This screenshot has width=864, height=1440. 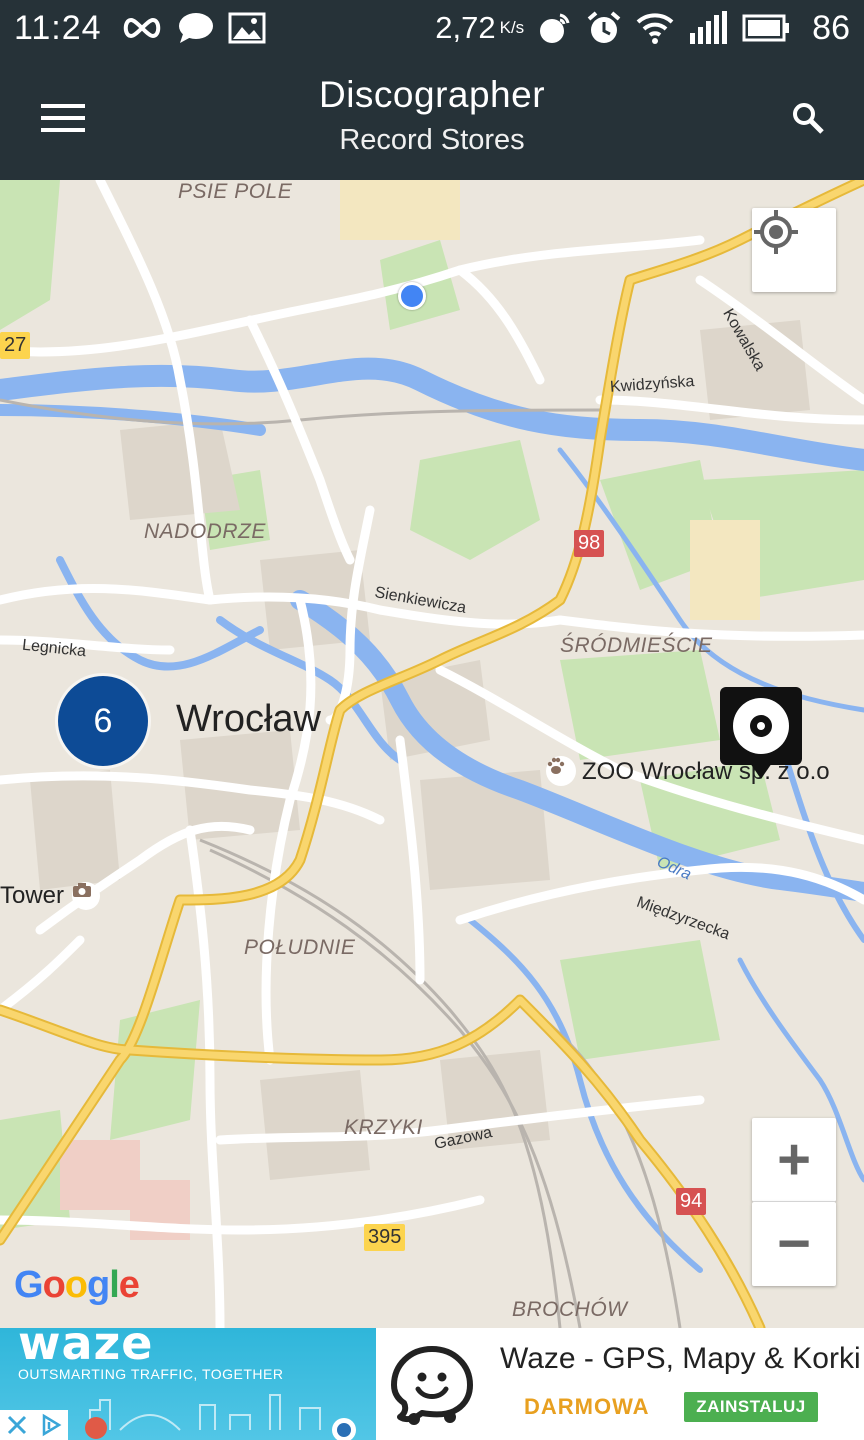 I want to click on store-cluster-marker: 6, so click(x=103, y=721).